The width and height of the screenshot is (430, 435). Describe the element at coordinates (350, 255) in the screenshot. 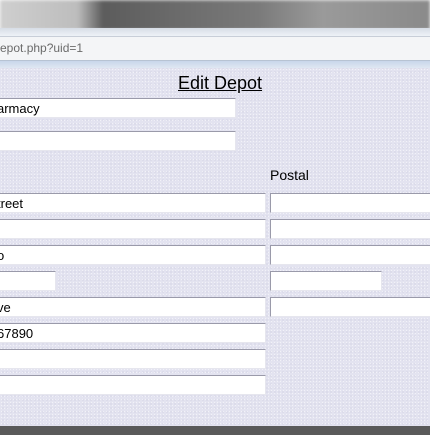

I see `postal-city-field` at that location.